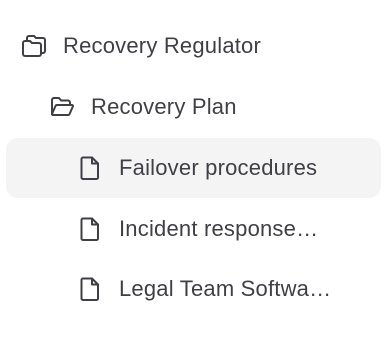 This screenshot has width=387, height=337. Describe the element at coordinates (34, 46) in the screenshot. I see `collection-icon` at that location.